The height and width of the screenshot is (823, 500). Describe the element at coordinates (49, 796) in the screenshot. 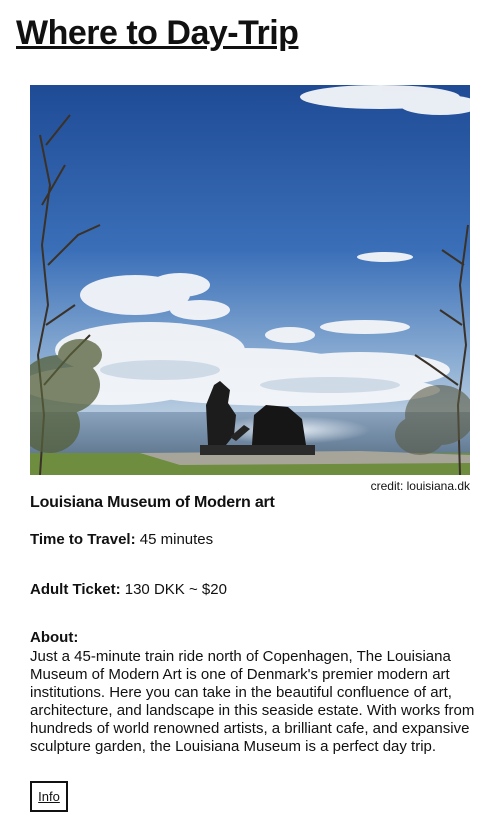

I see `info-button: Info` at that location.